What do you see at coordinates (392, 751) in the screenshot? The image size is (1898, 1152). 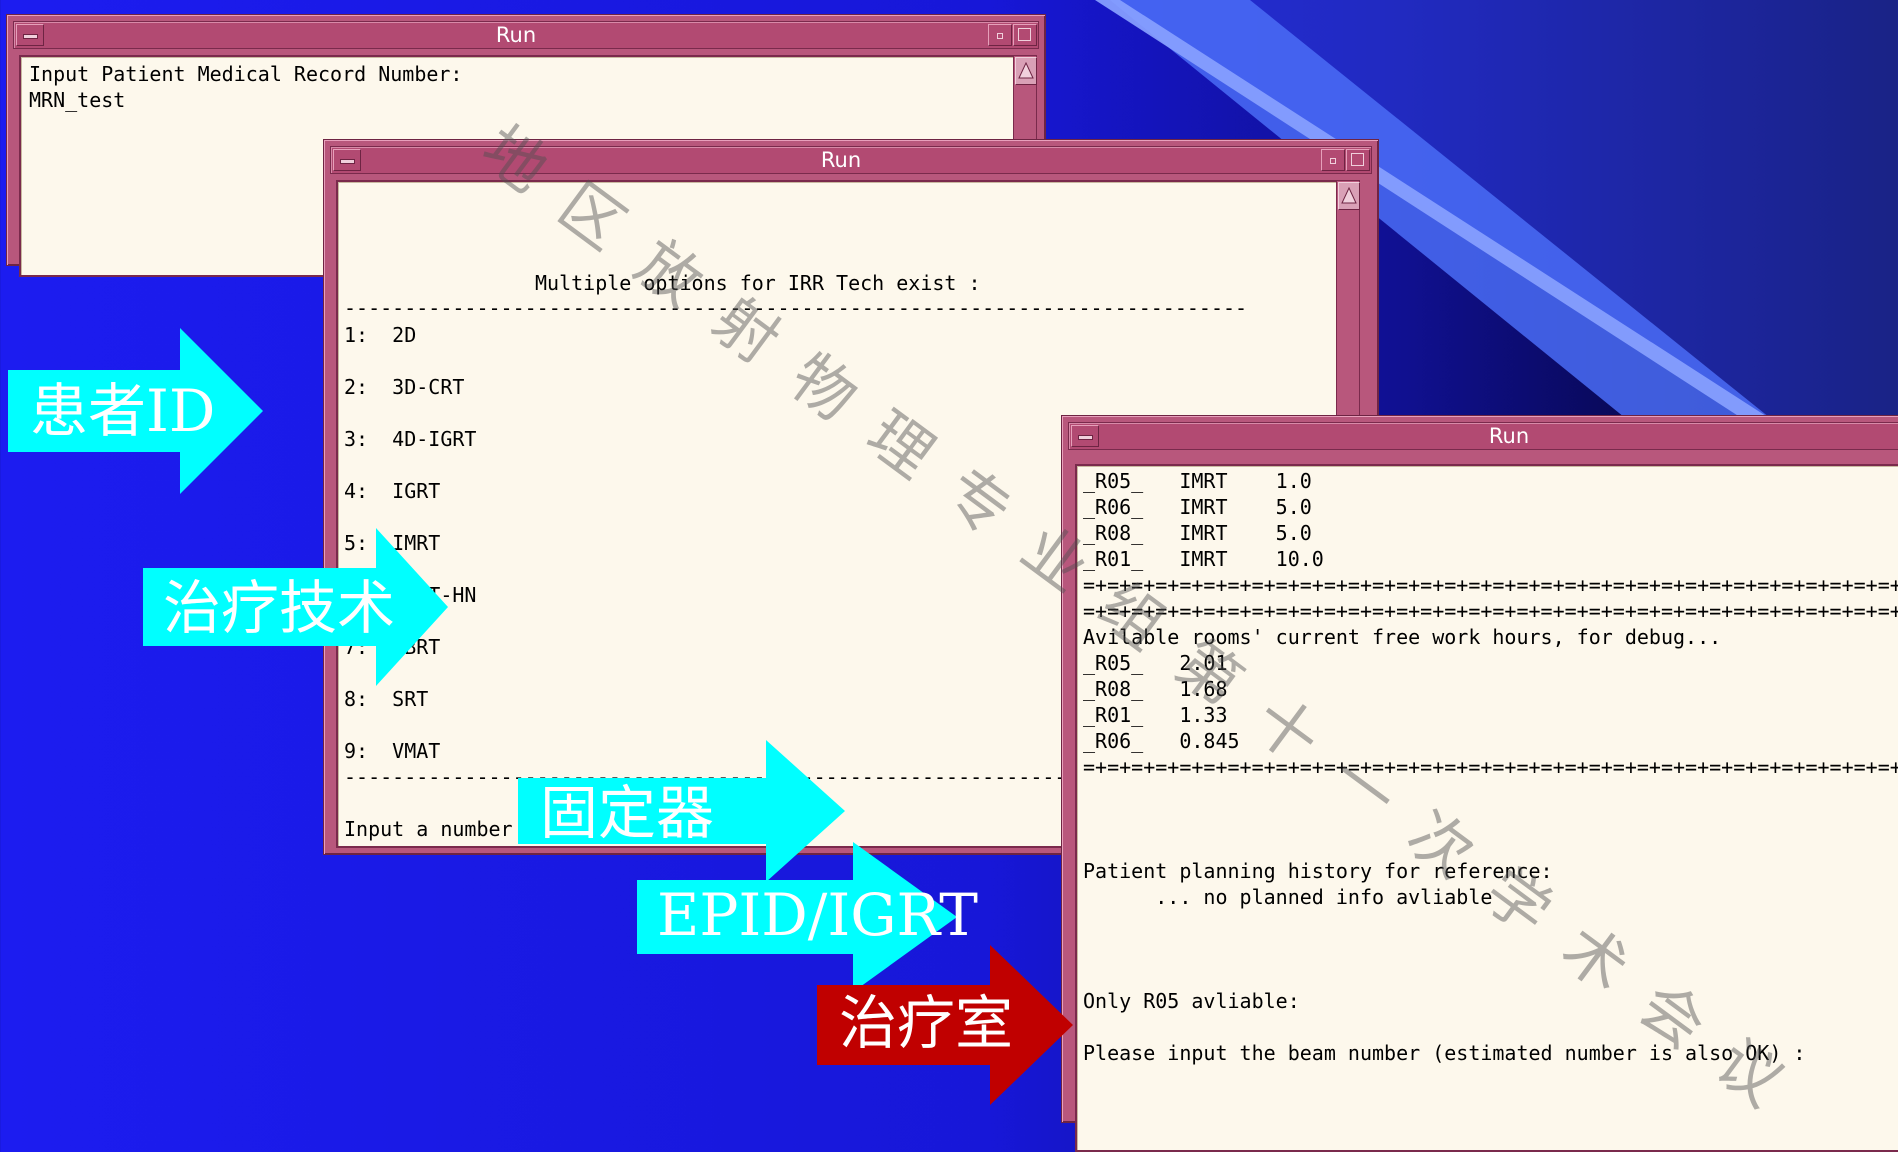 I see `tech-option-vmat: 9: VMAT` at bounding box center [392, 751].